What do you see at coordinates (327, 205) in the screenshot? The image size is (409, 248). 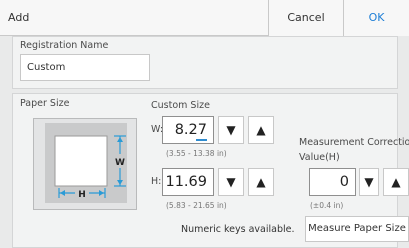 I see `correction-range: (±0.4 in)` at bounding box center [327, 205].